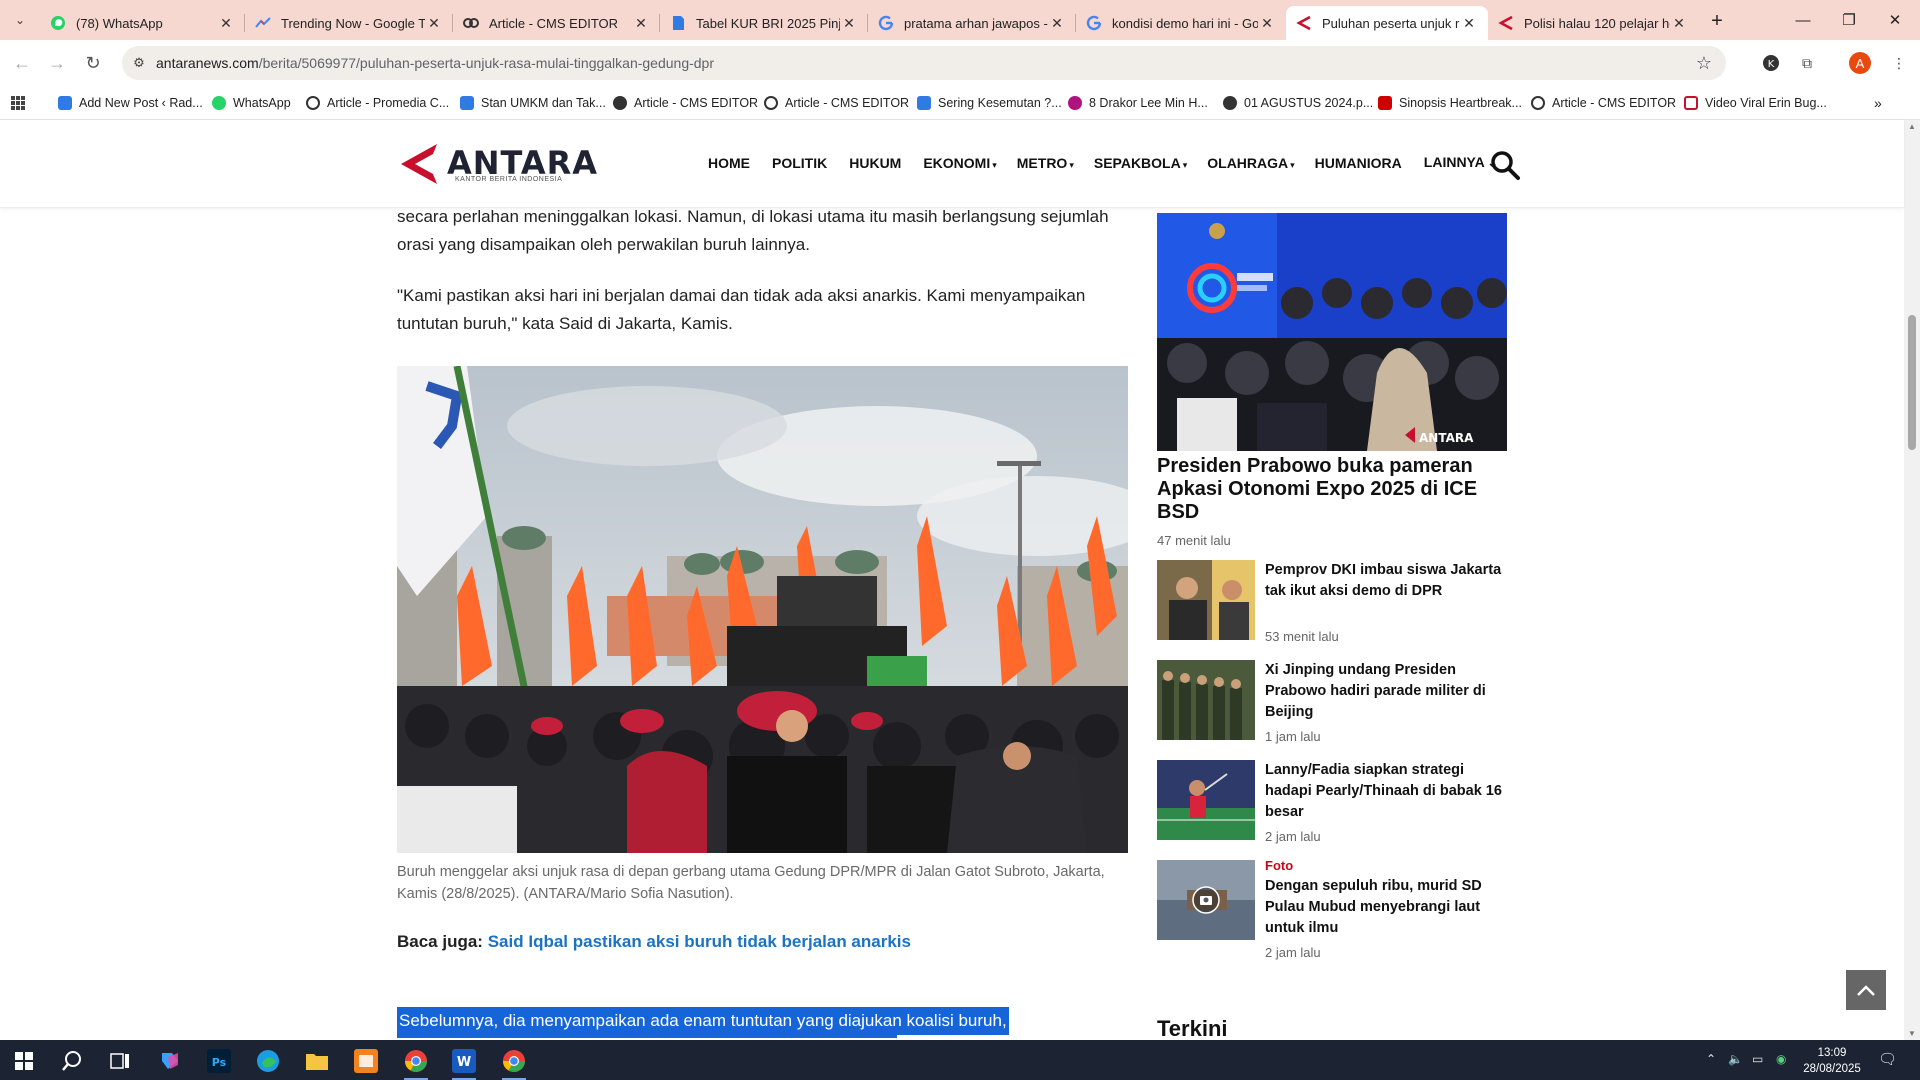 The height and width of the screenshot is (1080, 1920). Describe the element at coordinates (620, 103) in the screenshot. I see `globe-icon` at that location.